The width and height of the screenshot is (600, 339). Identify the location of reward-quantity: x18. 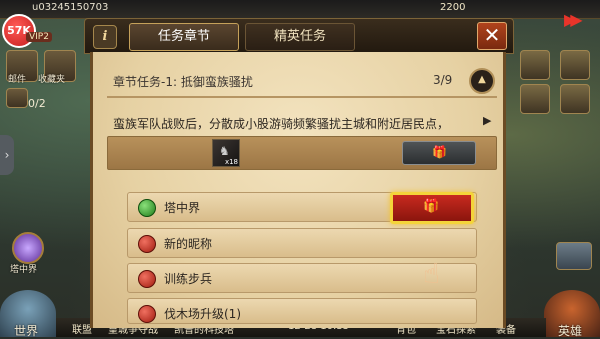
(231, 162).